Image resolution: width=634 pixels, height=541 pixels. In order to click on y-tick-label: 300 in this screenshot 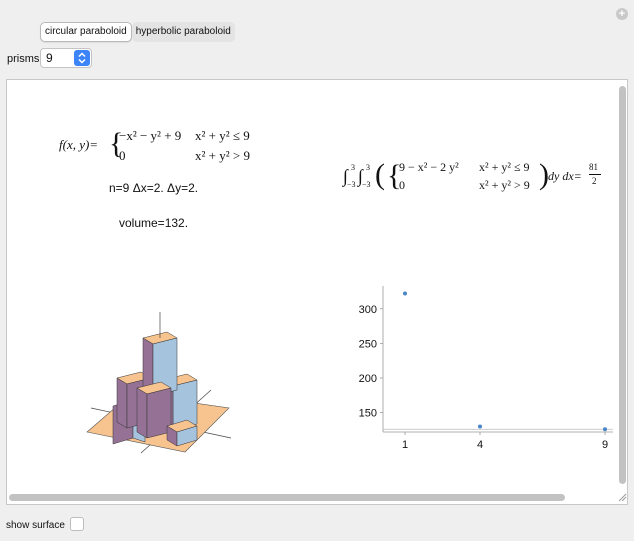, I will do `click(368, 310)`.